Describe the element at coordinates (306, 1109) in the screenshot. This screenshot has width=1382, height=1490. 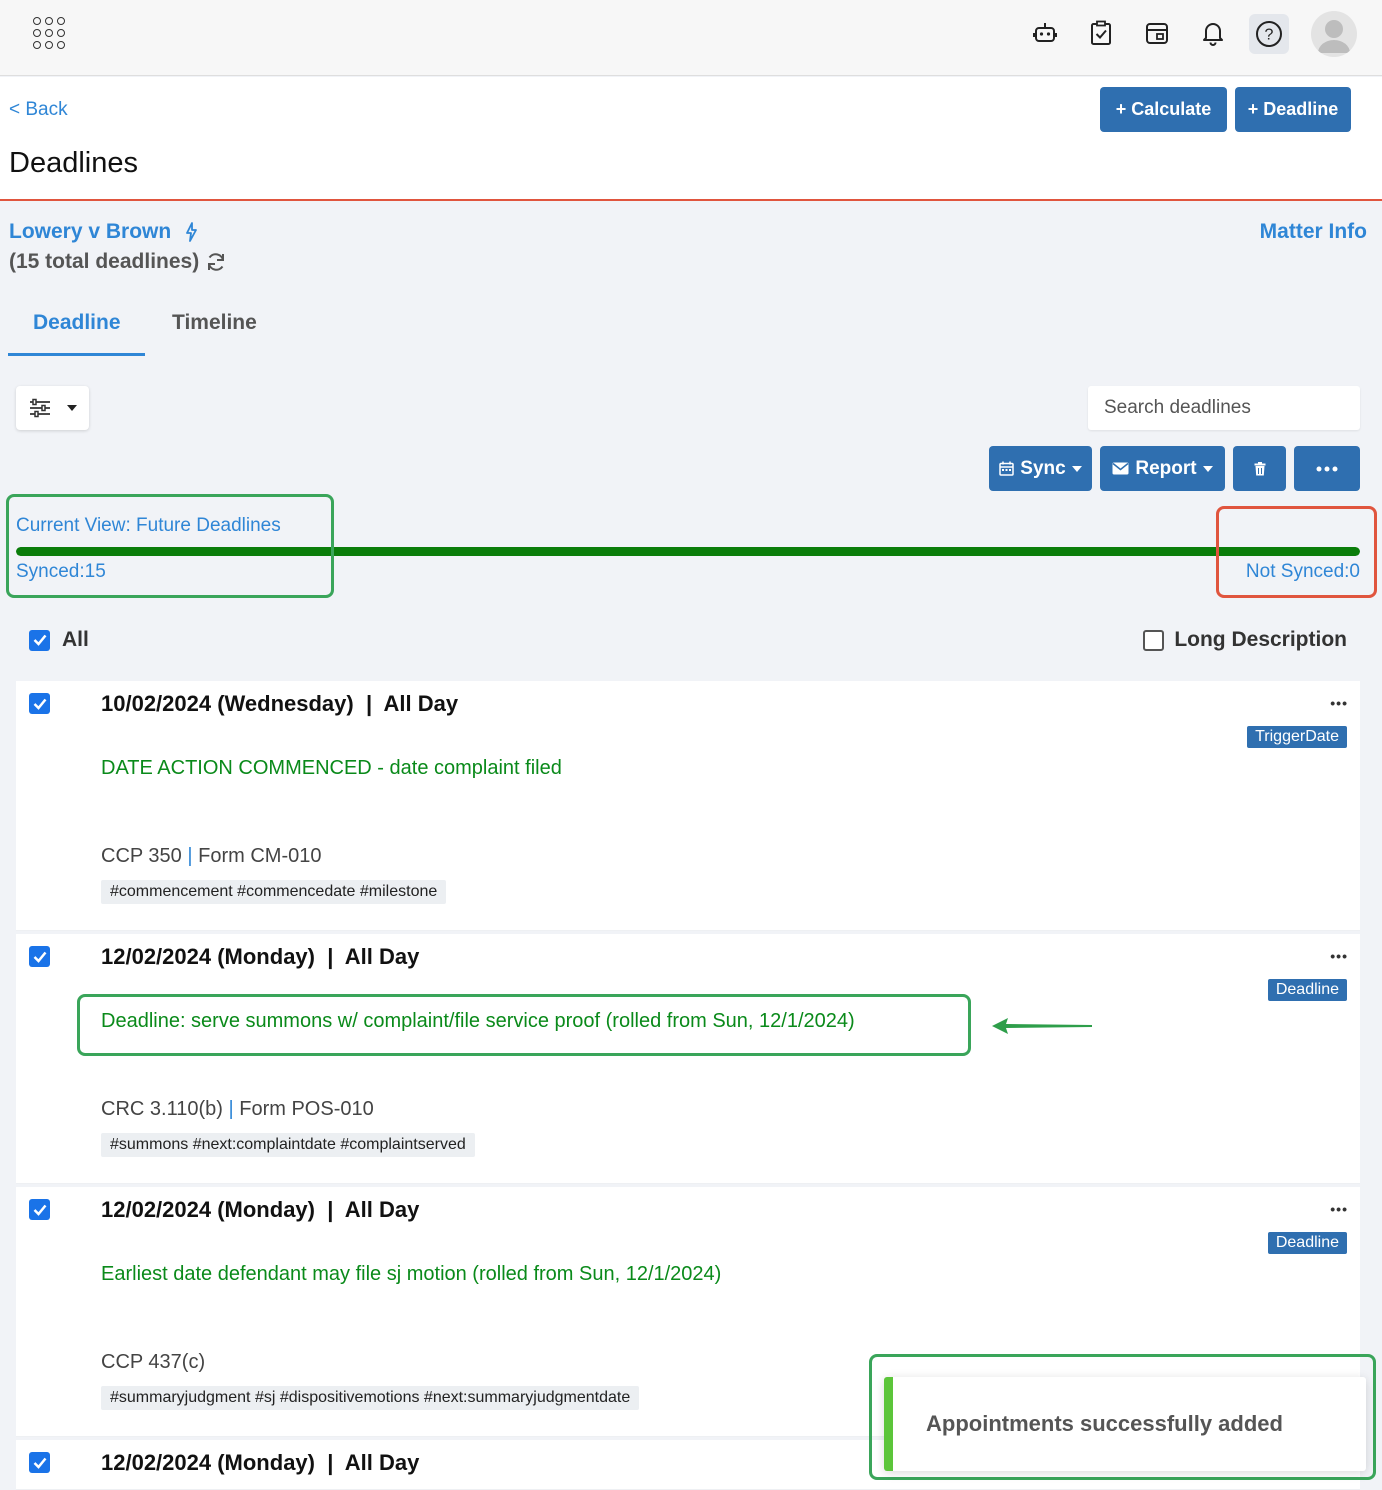
I see `rule-form: Form POS-010` at that location.